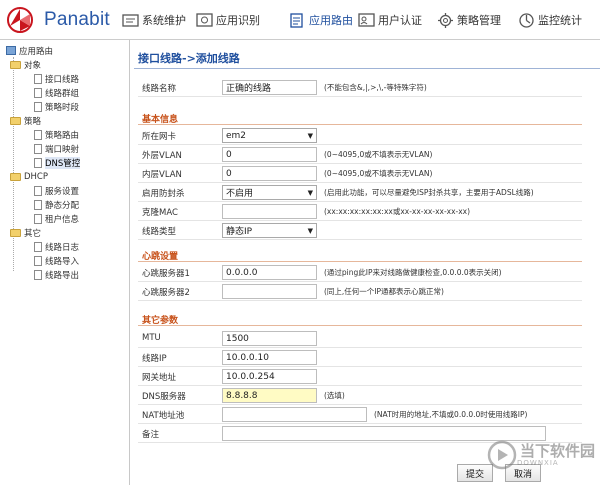  I want to click on field-label: 线路IP, so click(154, 359).